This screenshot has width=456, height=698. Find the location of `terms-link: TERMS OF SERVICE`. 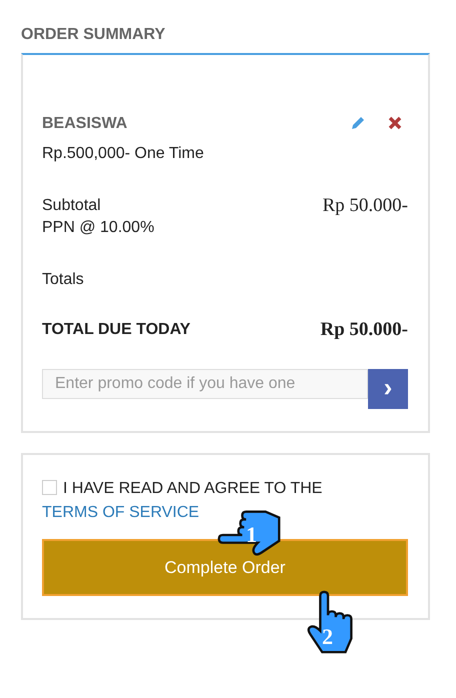

terms-link: TERMS OF SERVICE is located at coordinates (121, 512).